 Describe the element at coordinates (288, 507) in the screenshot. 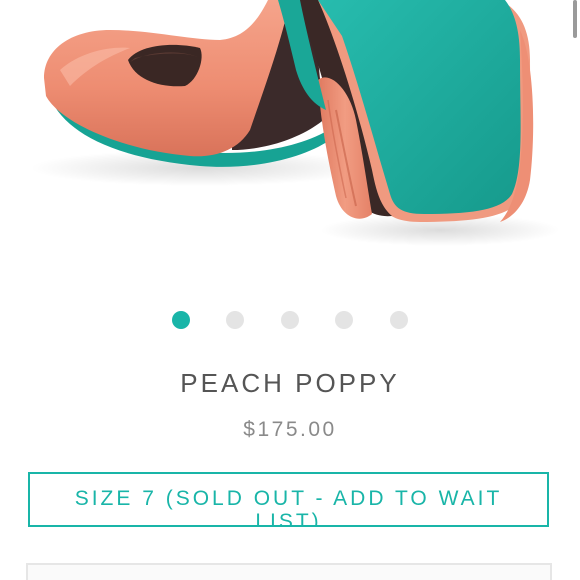

I see `size-selector-label: SIZE 7 (SOLD OUT - ADD TO WAIT LIST)` at that location.